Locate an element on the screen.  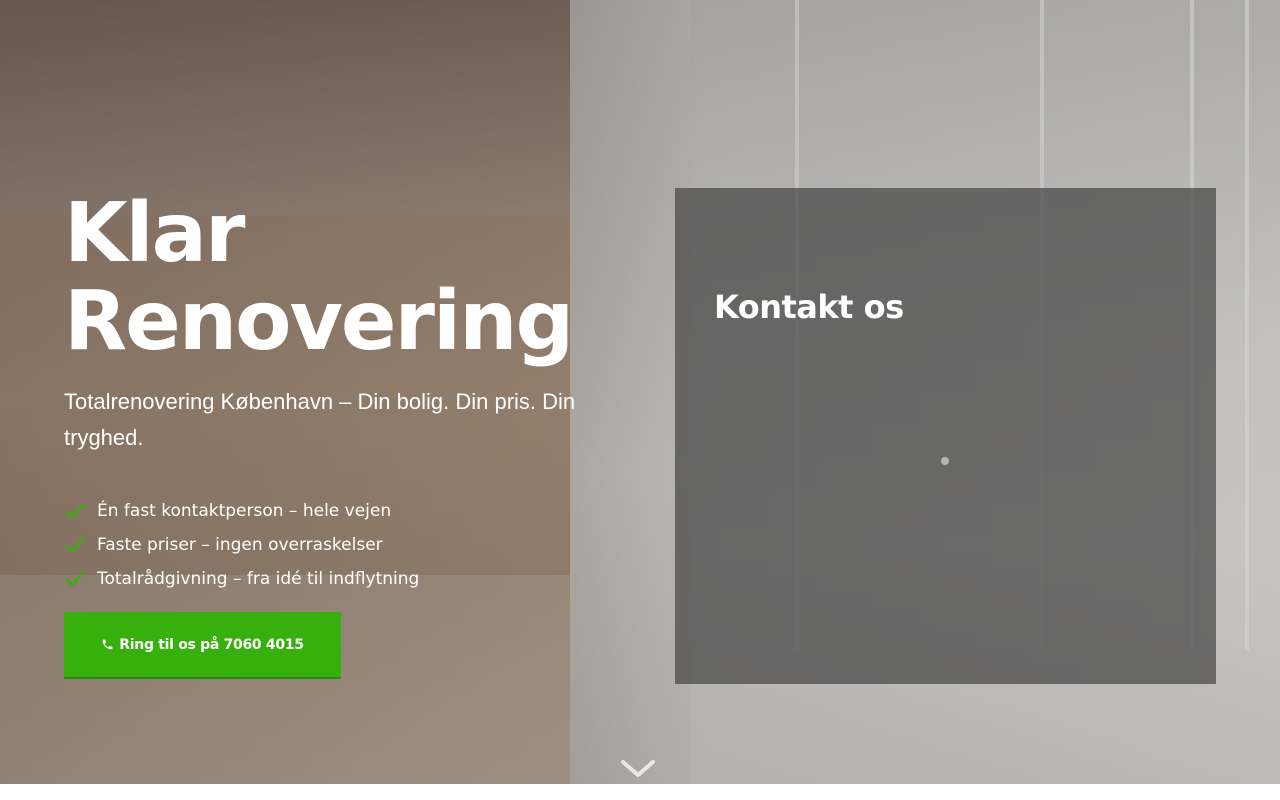
title-line-1: Klar is located at coordinates (154, 233).